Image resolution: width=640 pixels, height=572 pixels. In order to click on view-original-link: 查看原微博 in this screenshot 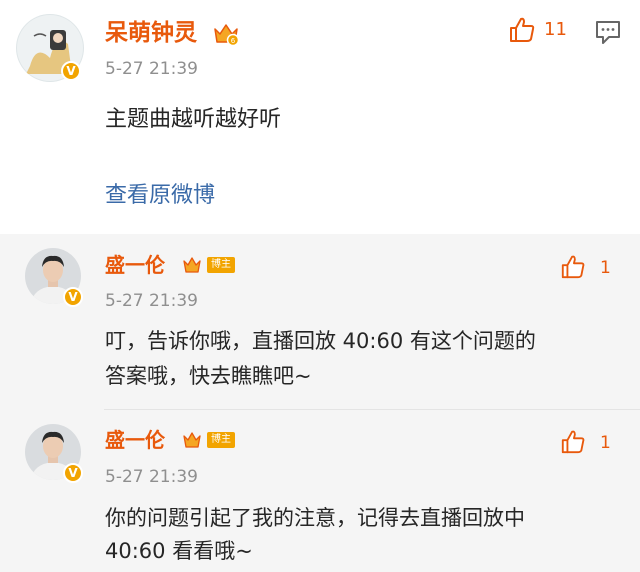, I will do `click(160, 196)`.